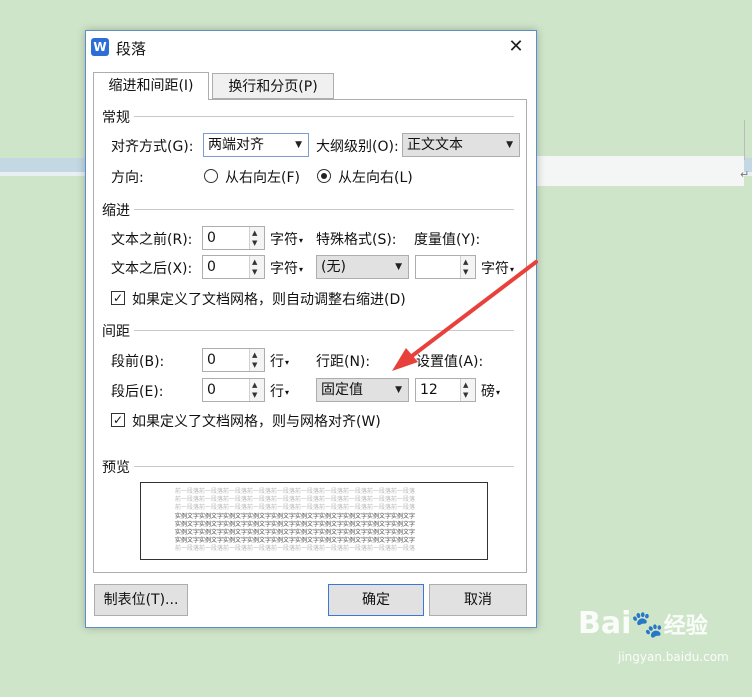 This screenshot has width=752, height=697. What do you see at coordinates (465, 315) in the screenshot?
I see `annotation-arrow-icon` at bounding box center [465, 315].